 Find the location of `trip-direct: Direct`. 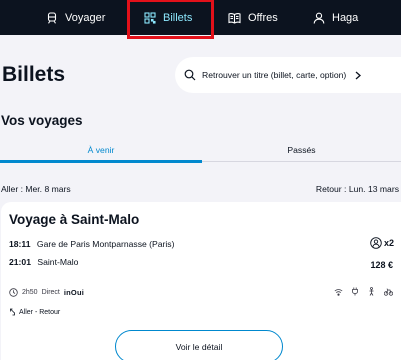

trip-direct: Direct is located at coordinates (50, 292).